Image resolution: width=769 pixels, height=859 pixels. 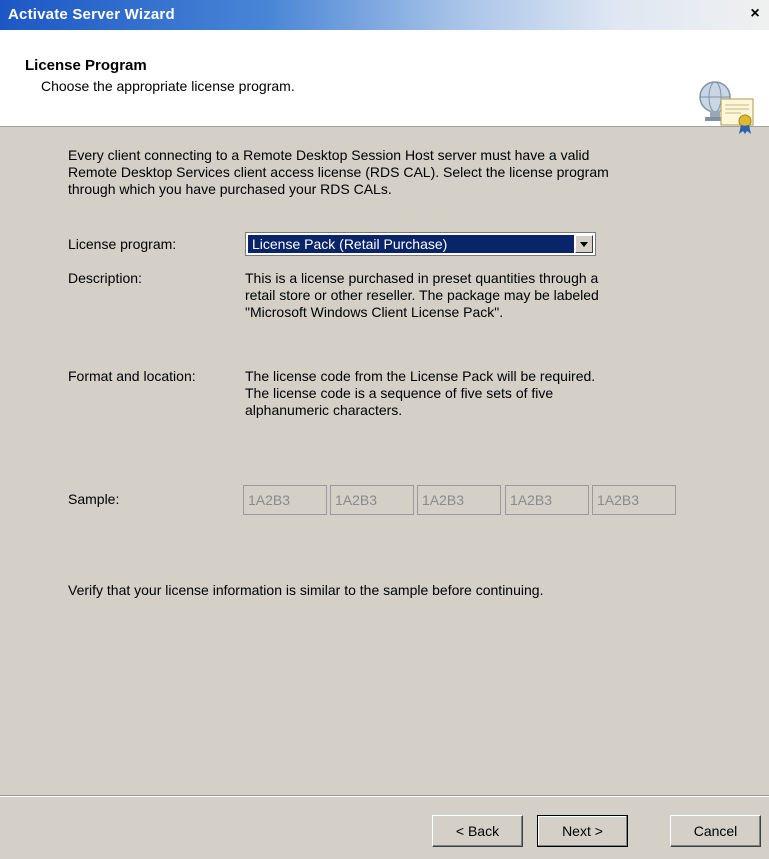 What do you see at coordinates (384, 15) in the screenshot?
I see `title-bar: Activate Server Wizard ×` at bounding box center [384, 15].